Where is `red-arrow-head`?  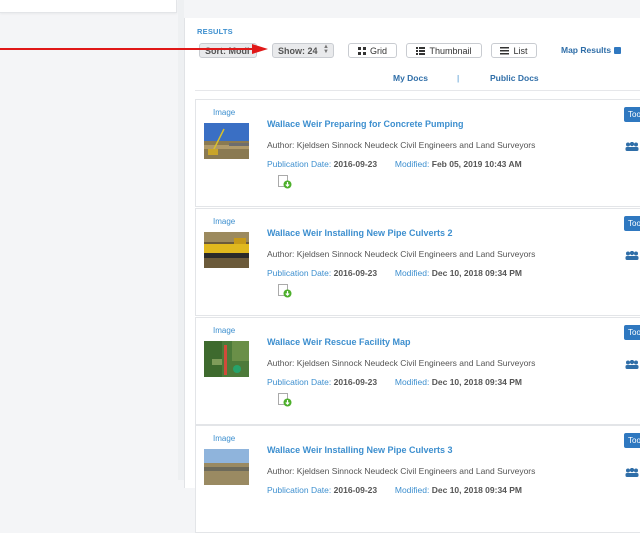 red-arrow-head is located at coordinates (260, 49).